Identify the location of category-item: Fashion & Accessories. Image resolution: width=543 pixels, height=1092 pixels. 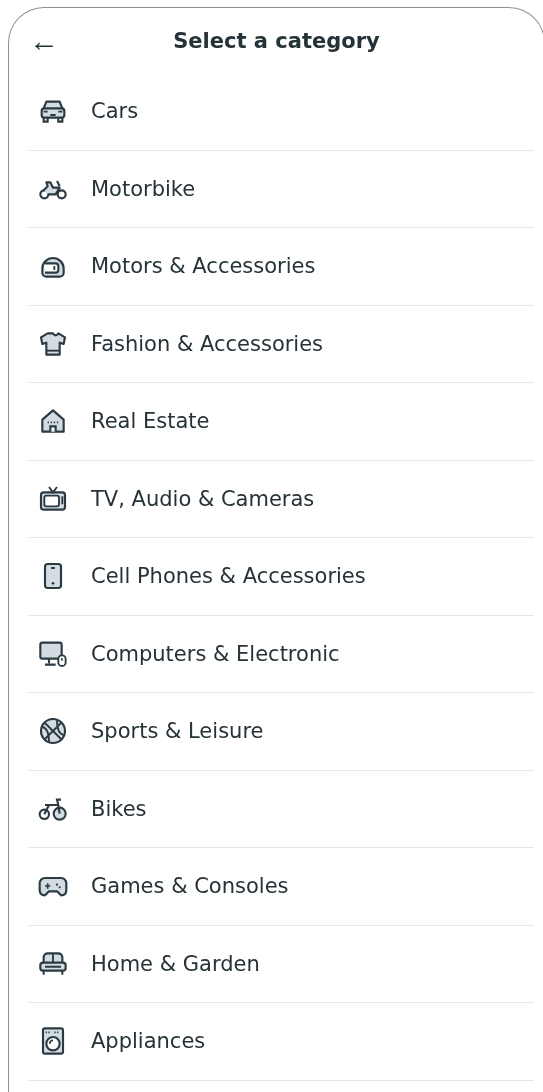
(281, 344).